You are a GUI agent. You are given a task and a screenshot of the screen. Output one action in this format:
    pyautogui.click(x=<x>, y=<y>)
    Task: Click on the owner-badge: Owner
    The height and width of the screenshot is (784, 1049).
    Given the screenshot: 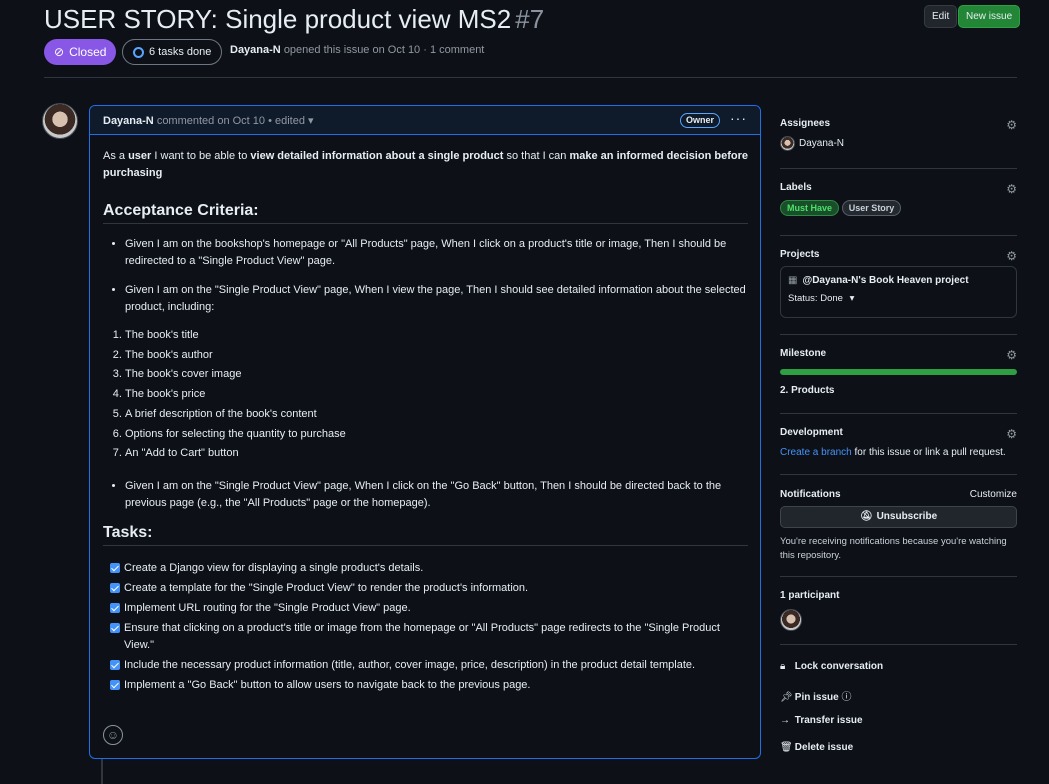 What is the action you would take?
    pyautogui.click(x=700, y=120)
    